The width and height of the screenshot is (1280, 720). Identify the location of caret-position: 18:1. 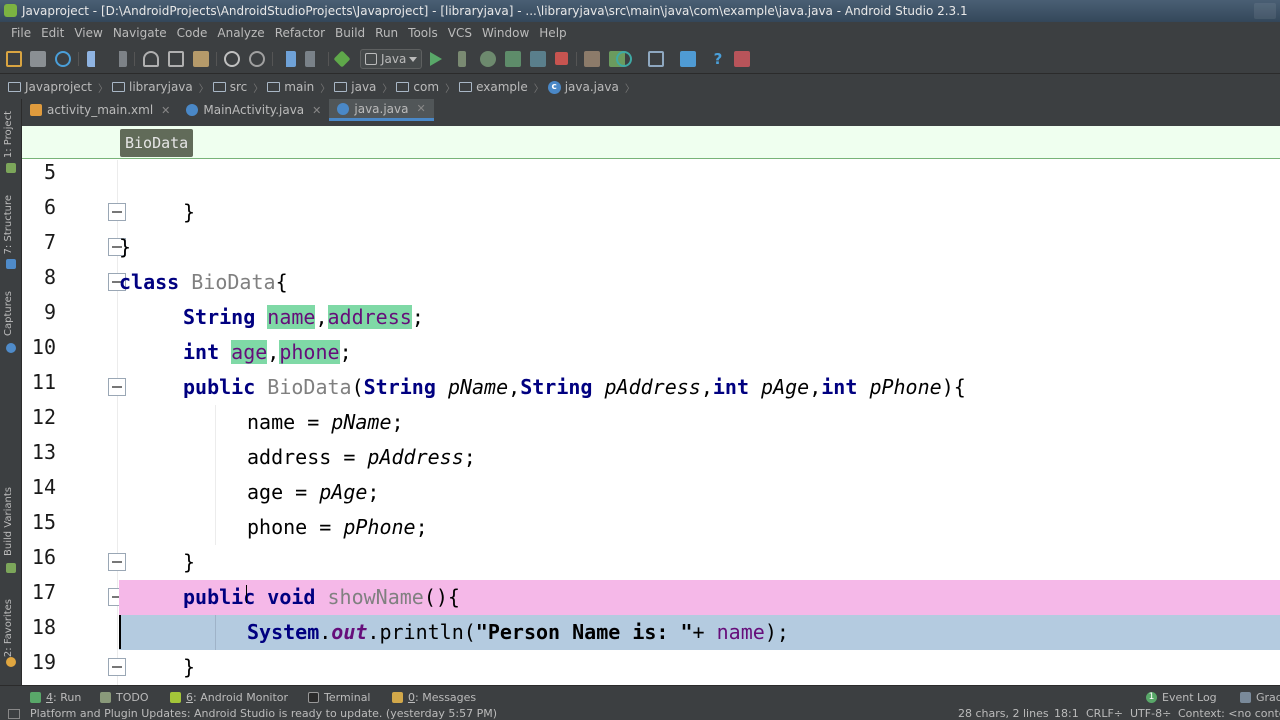
(1066, 713).